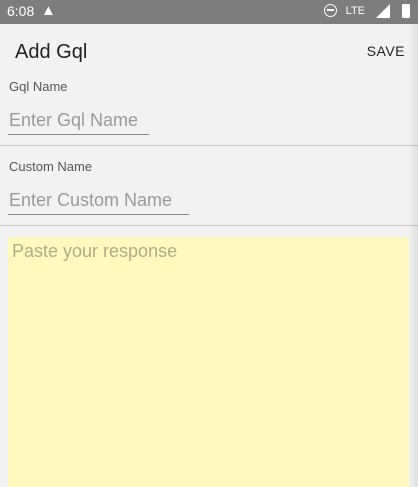 This screenshot has width=418, height=487. Describe the element at coordinates (48, 10) in the screenshot. I see `warning-icon: ▲` at that location.